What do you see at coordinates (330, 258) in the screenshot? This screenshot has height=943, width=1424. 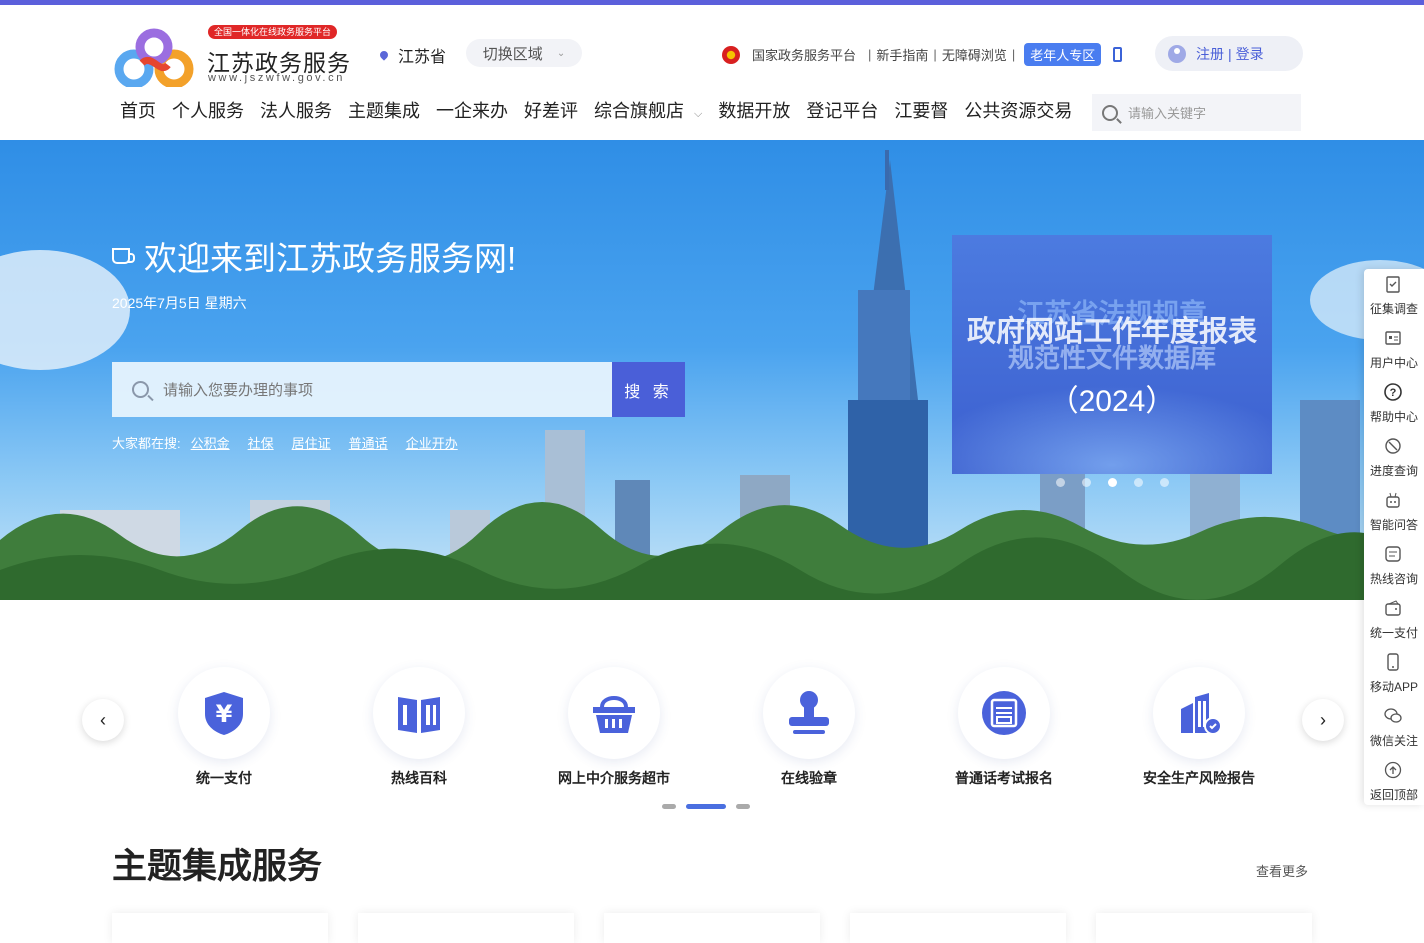 I see `welcome-text: 欢迎来到江苏政务服务网!` at bounding box center [330, 258].